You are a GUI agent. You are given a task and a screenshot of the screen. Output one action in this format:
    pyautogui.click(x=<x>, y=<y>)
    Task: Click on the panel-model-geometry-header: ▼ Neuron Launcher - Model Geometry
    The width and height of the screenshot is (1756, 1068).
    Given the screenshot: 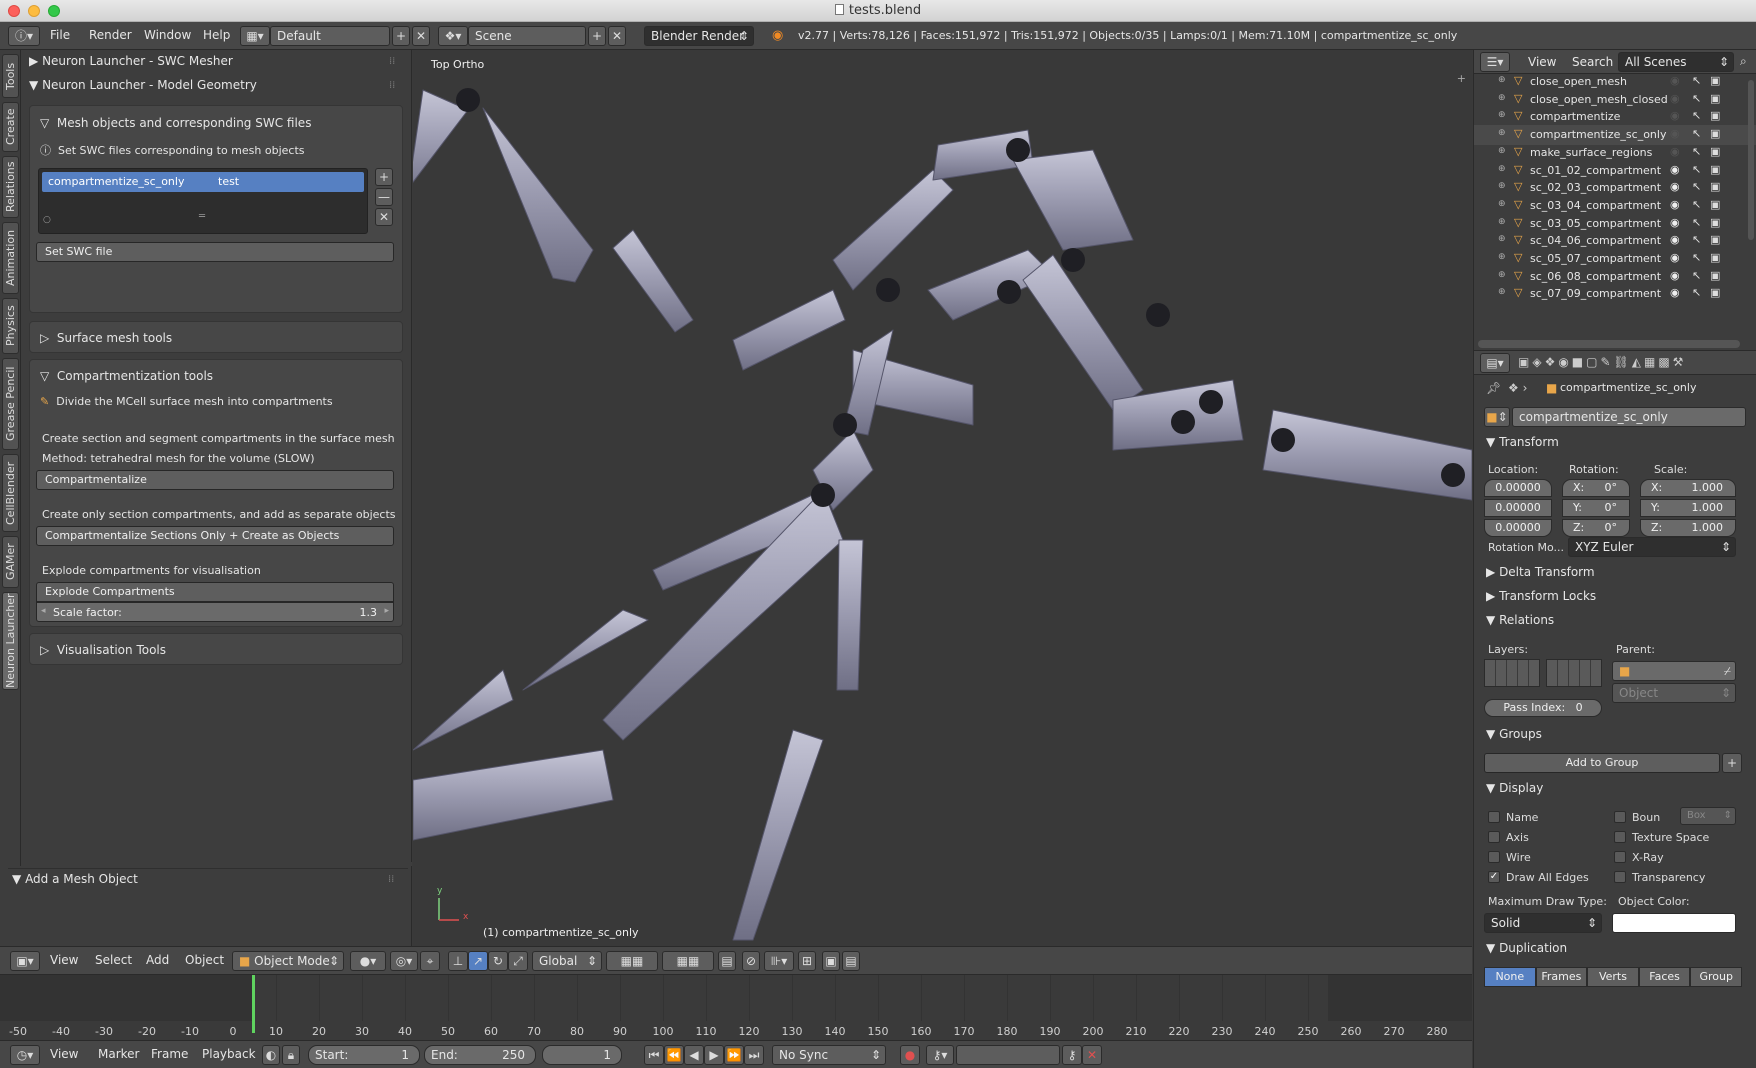 What is the action you would take?
    pyautogui.click(x=143, y=85)
    